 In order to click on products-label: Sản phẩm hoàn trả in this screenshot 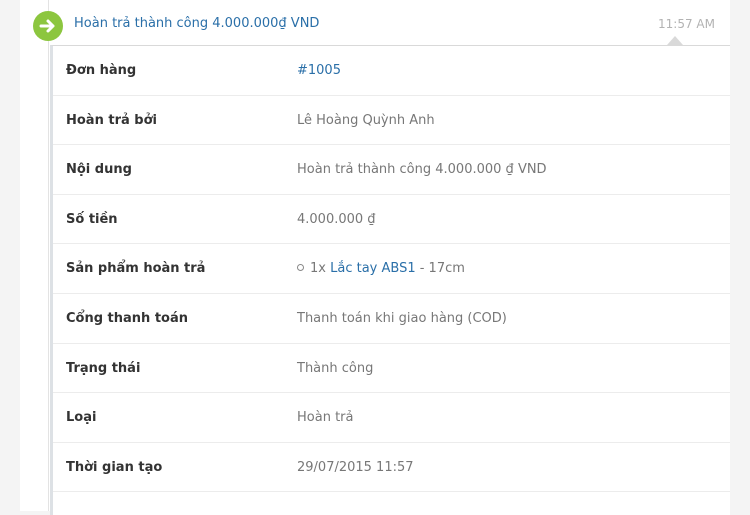, I will do `click(136, 269)`.